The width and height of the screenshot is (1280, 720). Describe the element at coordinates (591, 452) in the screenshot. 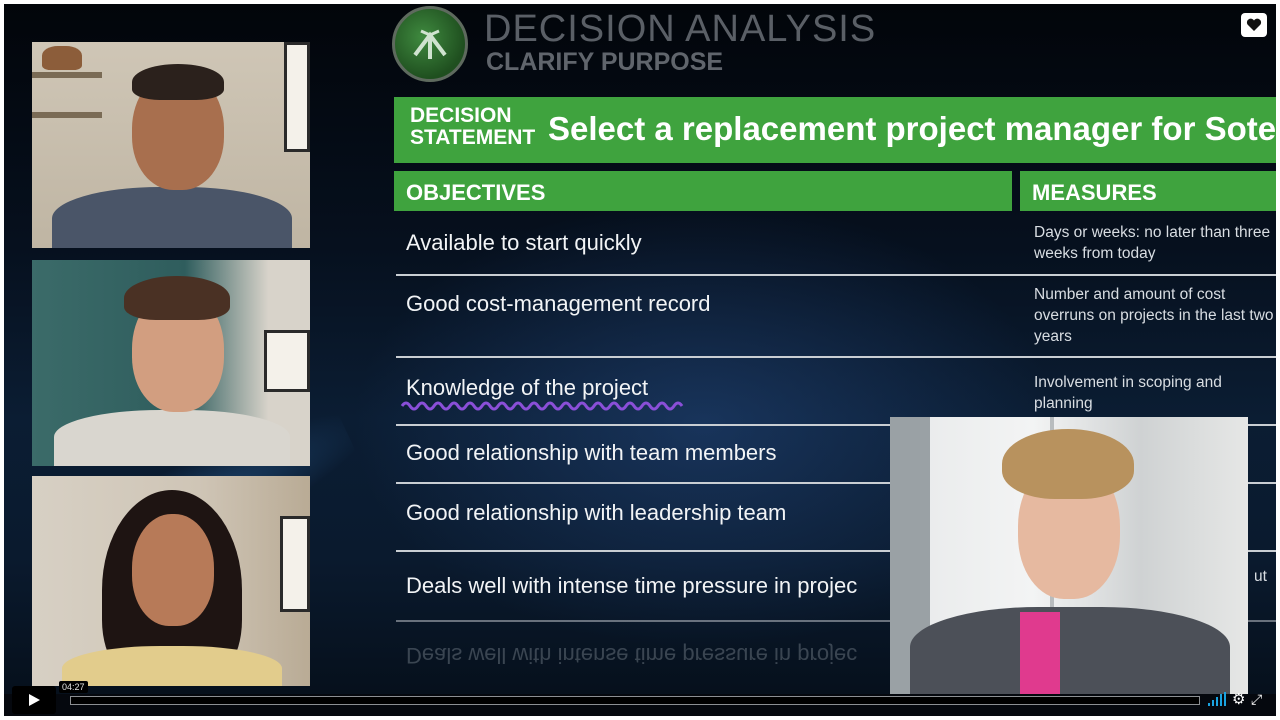

I see `objective-item: Good relationship with team members` at that location.